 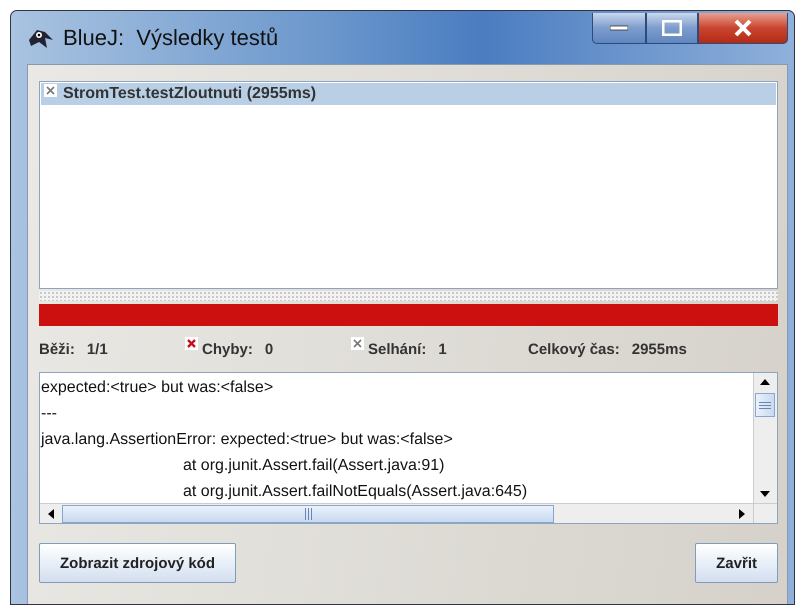 What do you see at coordinates (397, 349) in the screenshot?
I see `stat-label: Selhání:` at bounding box center [397, 349].